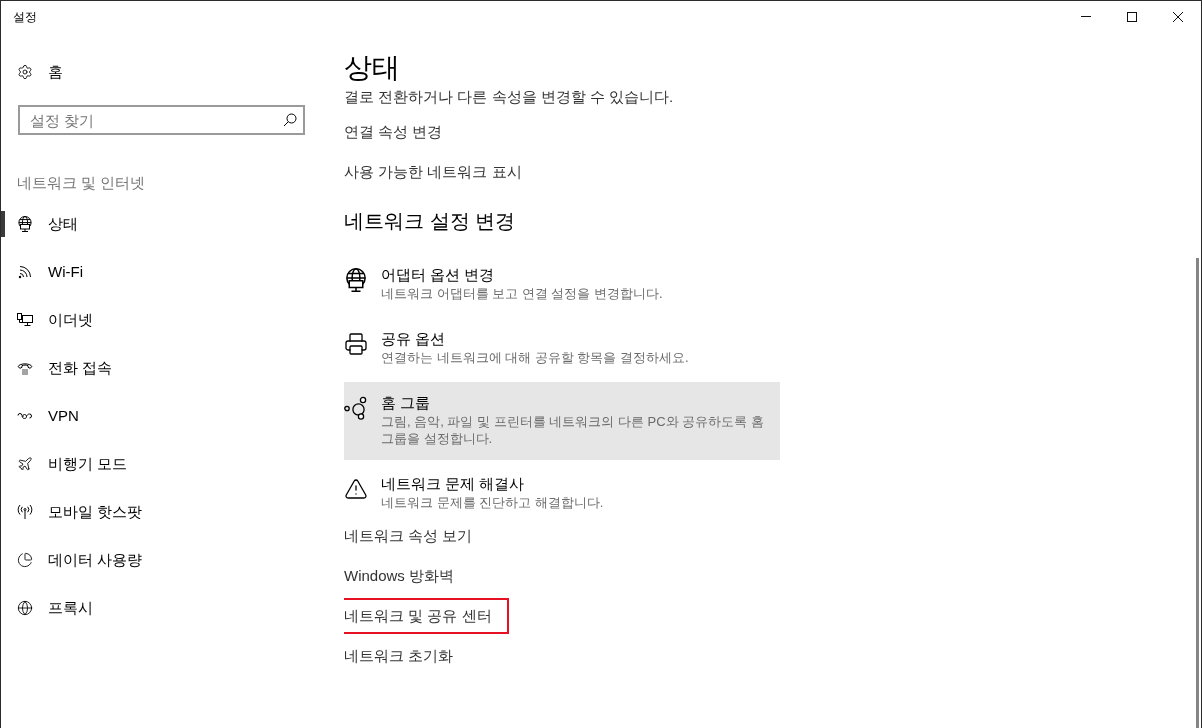  I want to click on option-card: 공유 옵션 연결하는 네트워크에 대해 공유할 항목을 결정하세요., so click(562, 348).